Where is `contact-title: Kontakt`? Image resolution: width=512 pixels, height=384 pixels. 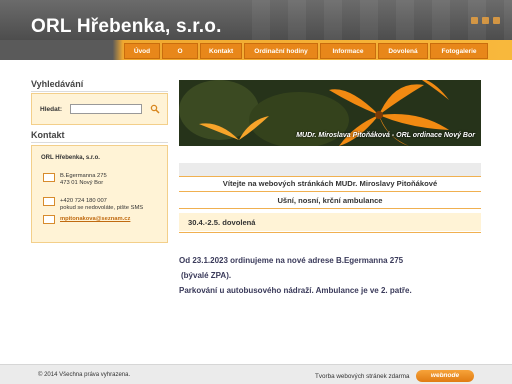 contact-title: Kontakt is located at coordinates (48, 135).